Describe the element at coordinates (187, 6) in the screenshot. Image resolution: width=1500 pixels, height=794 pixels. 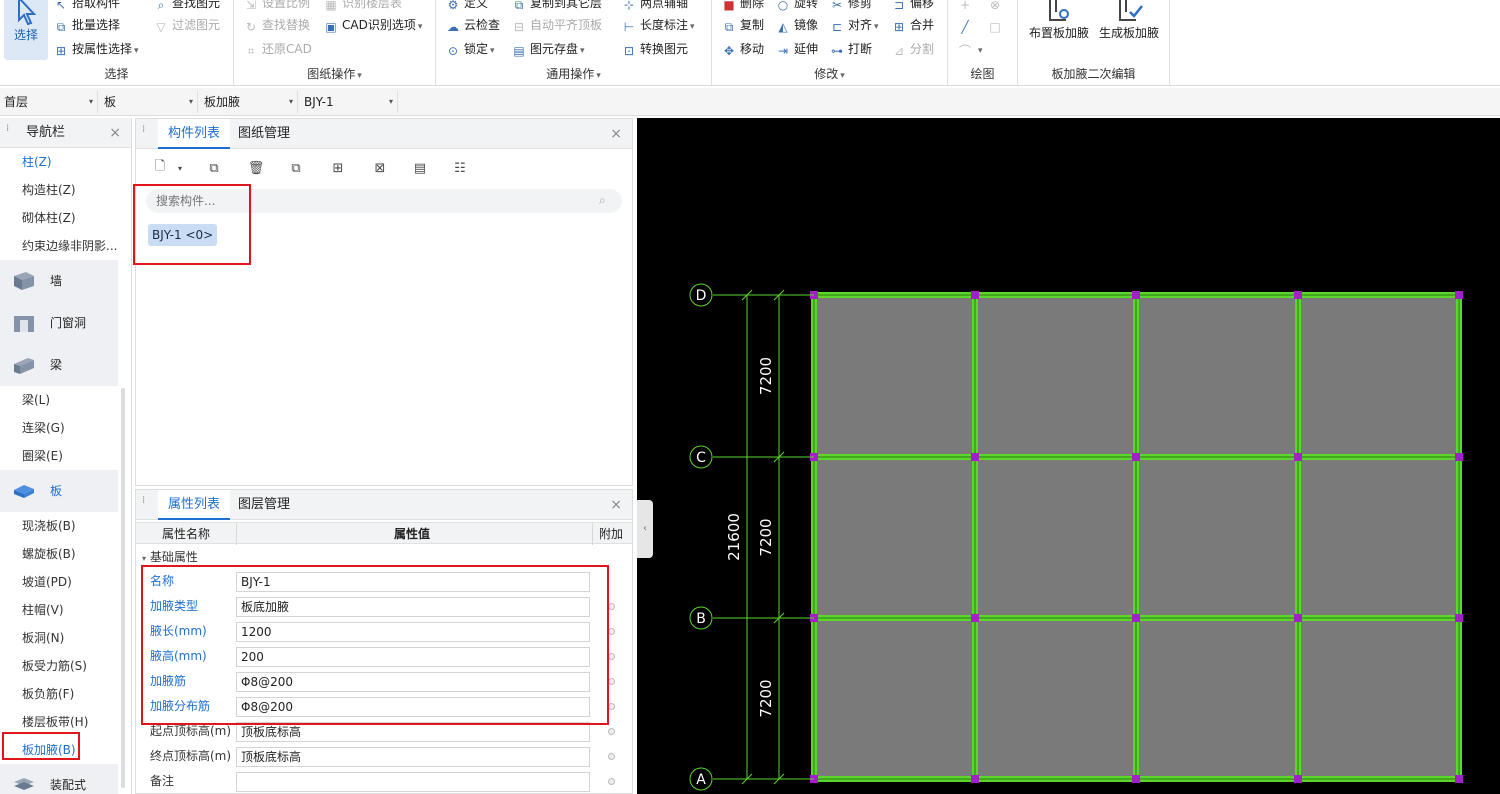
I see `find-element-button: ⌕ 查找图元` at that location.